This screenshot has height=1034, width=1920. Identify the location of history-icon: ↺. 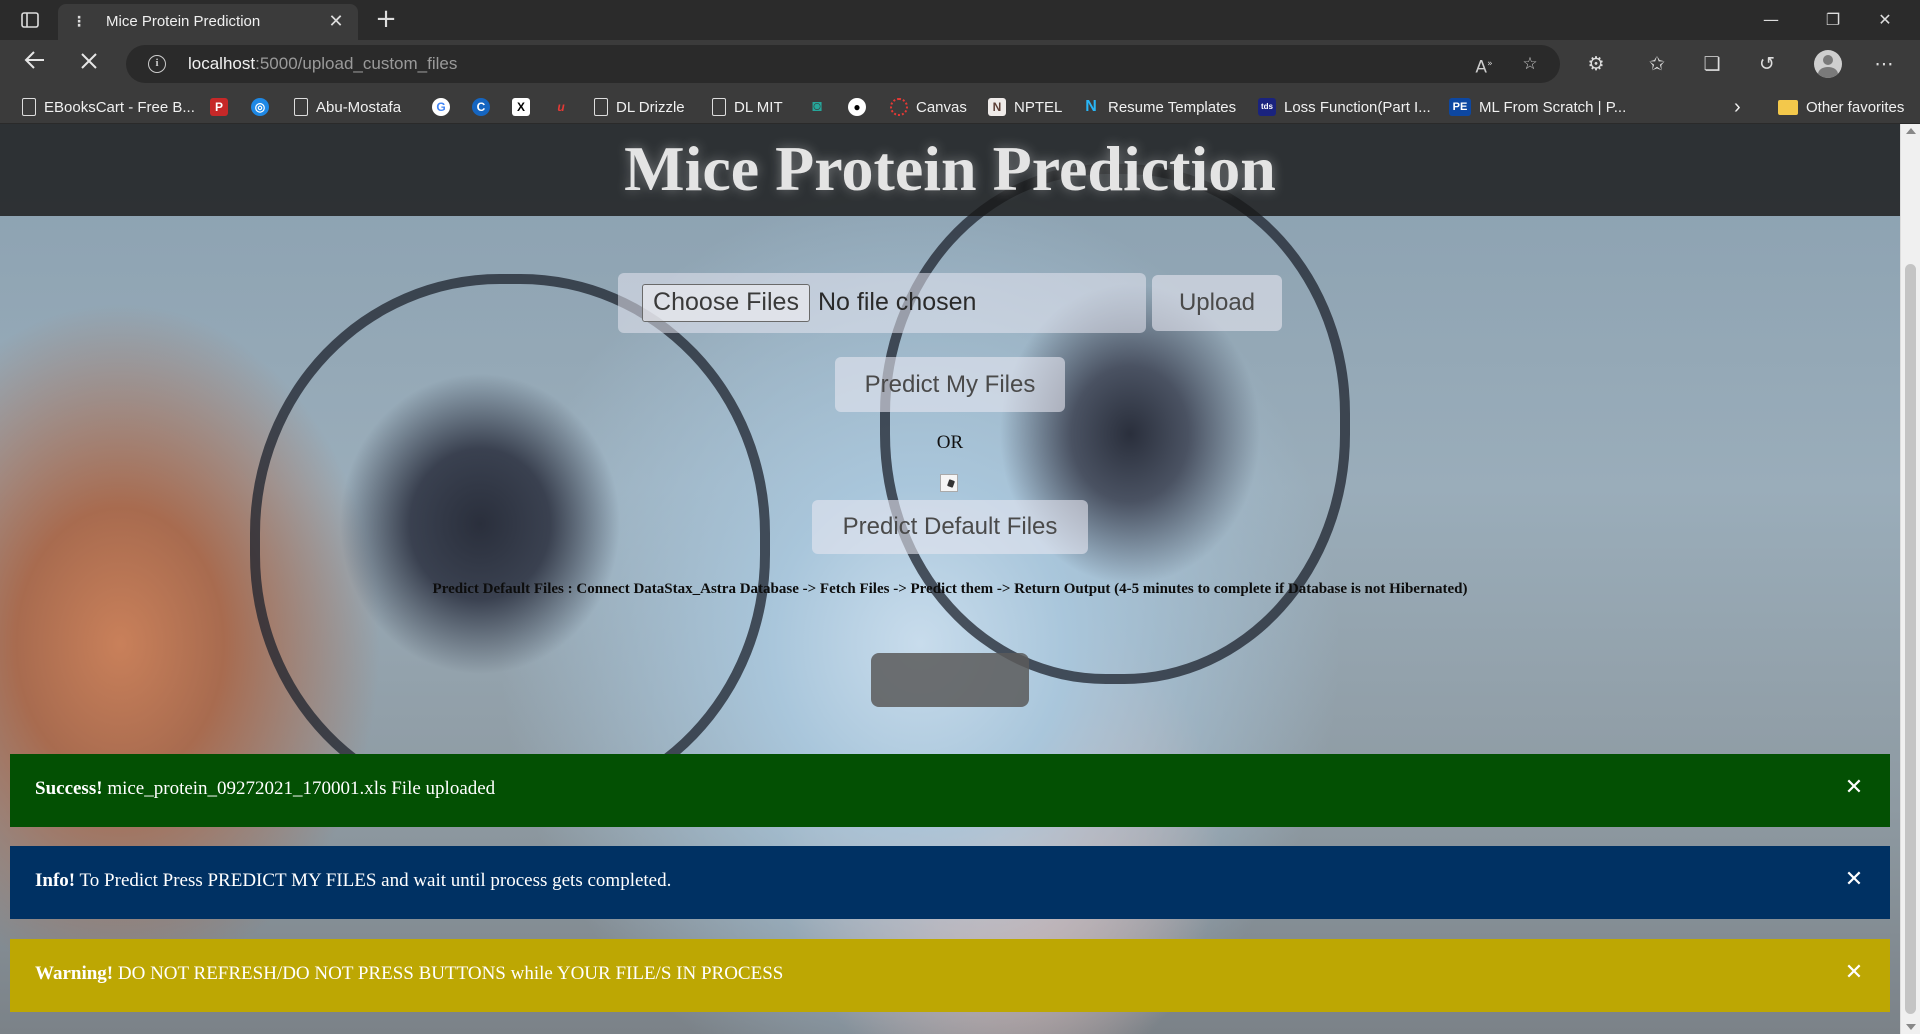
(1767, 64).